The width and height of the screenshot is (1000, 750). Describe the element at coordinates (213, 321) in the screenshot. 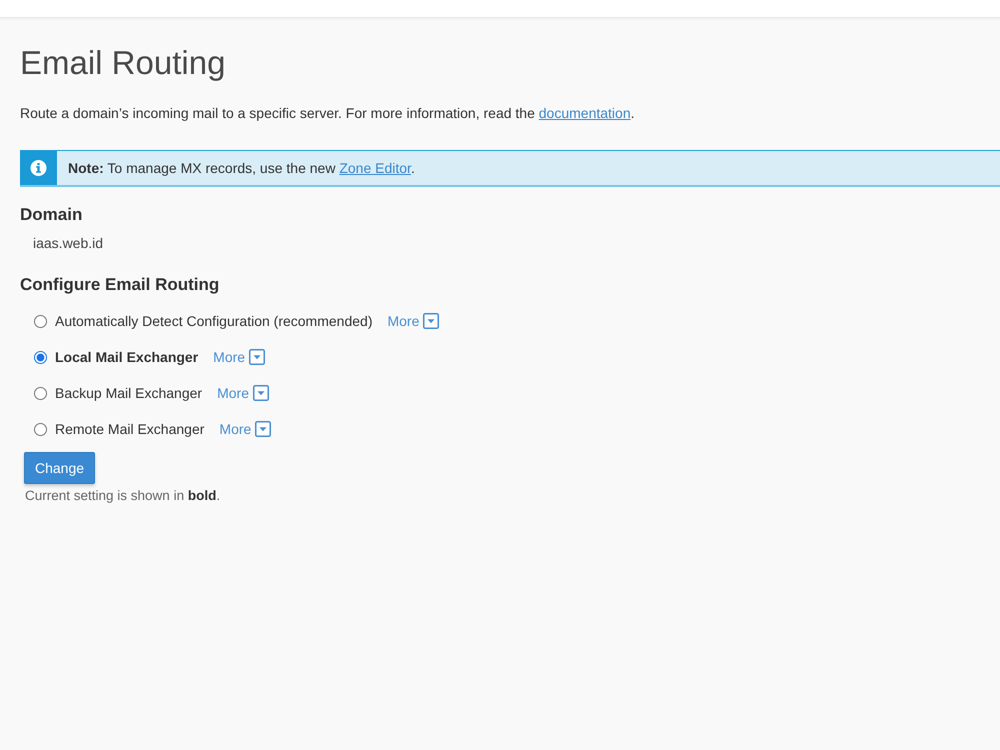

I see `option-label: Automatically Detect Configuration (recommended)` at that location.